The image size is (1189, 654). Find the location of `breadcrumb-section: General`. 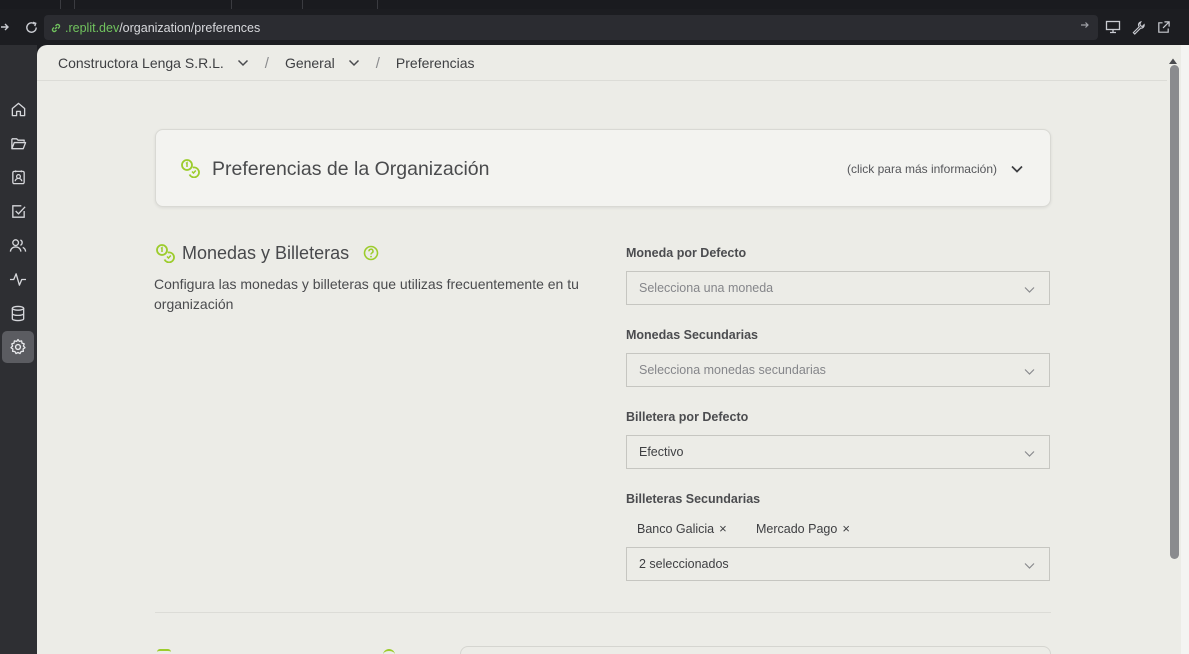

breadcrumb-section: General is located at coordinates (322, 63).